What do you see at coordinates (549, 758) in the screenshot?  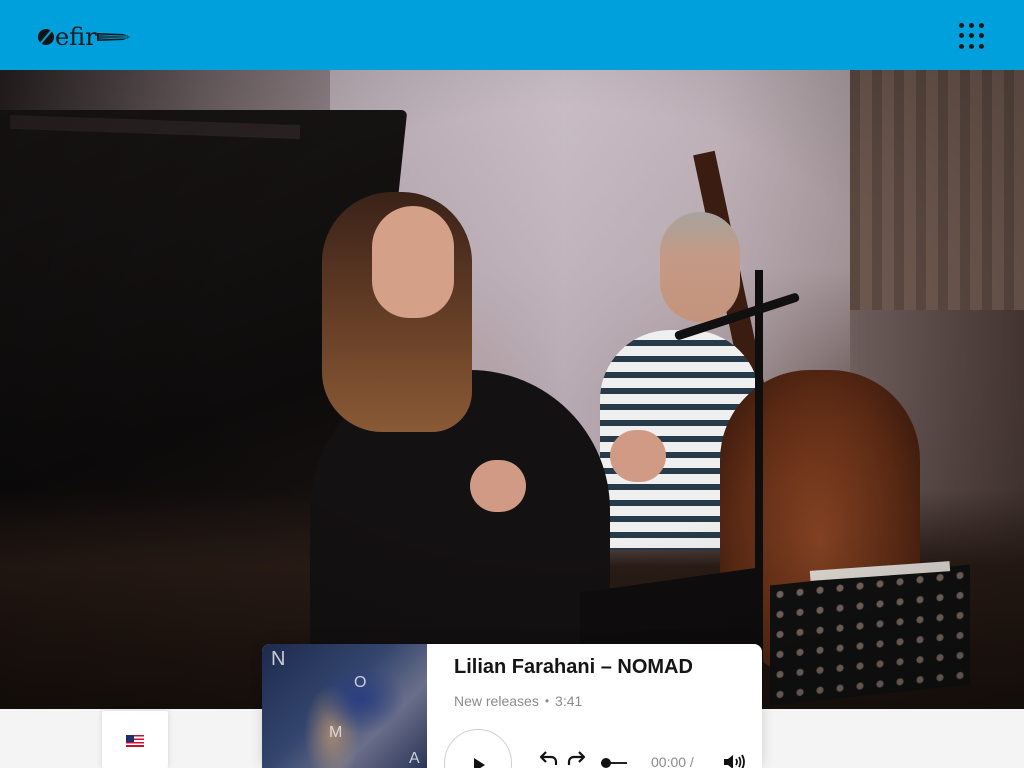 I see `undo-arrow-icon` at bounding box center [549, 758].